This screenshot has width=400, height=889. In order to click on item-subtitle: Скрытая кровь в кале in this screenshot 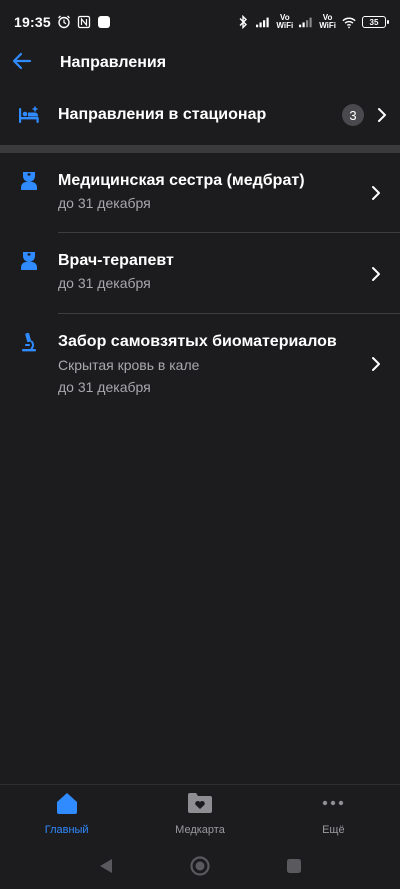, I will do `click(129, 365)`.